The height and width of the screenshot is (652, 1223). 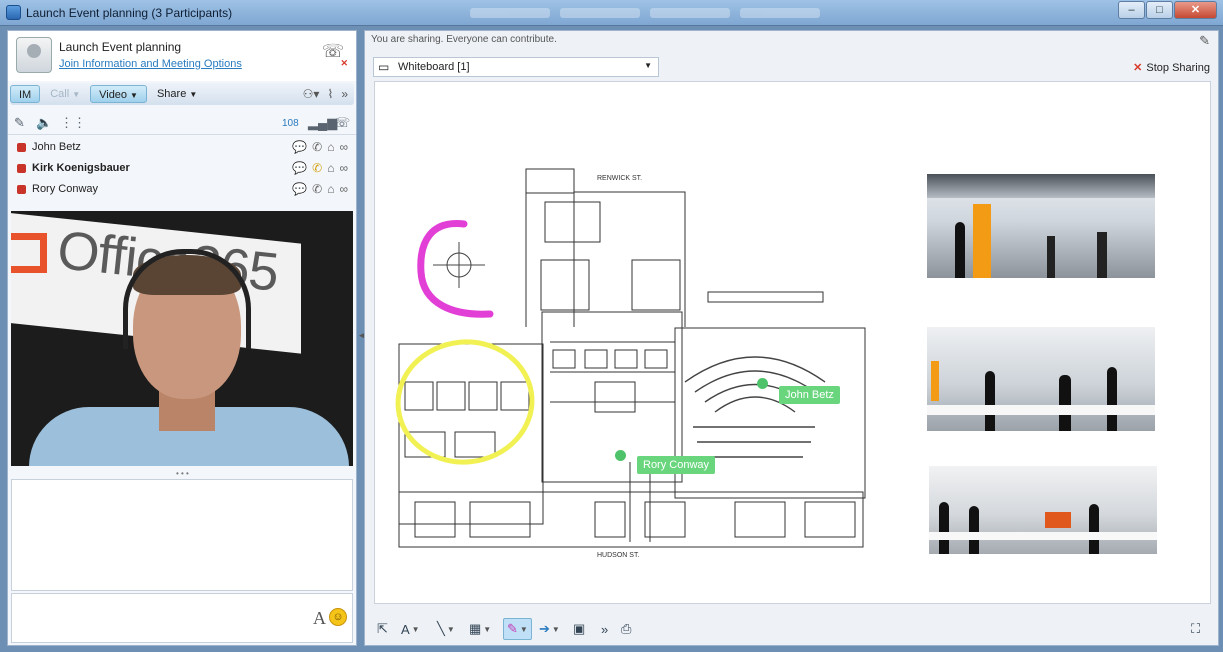 What do you see at coordinates (1204, 41) in the screenshot?
I see `pen-icon: ✎` at bounding box center [1204, 41].